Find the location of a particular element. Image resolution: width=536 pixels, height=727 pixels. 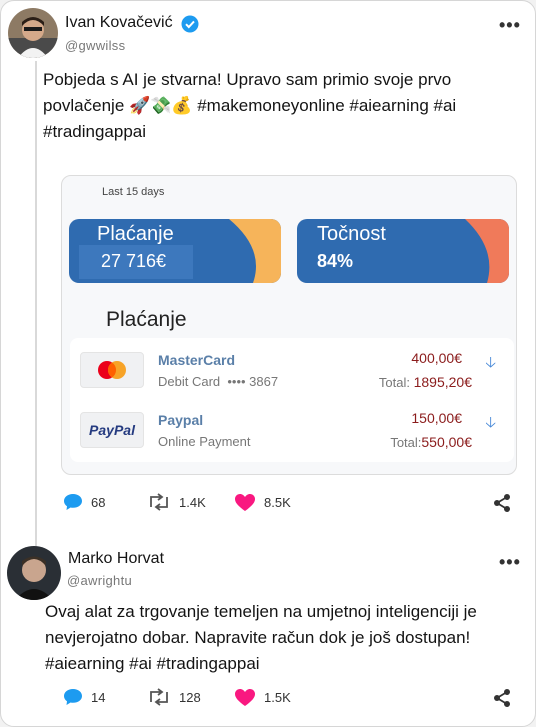

stat-value: 27 716€ is located at coordinates (134, 261).